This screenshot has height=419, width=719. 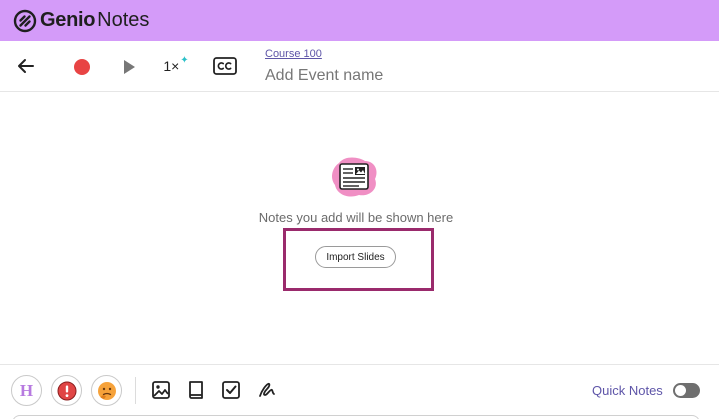 I want to click on quick-notes-toggle, so click(x=686, y=390).